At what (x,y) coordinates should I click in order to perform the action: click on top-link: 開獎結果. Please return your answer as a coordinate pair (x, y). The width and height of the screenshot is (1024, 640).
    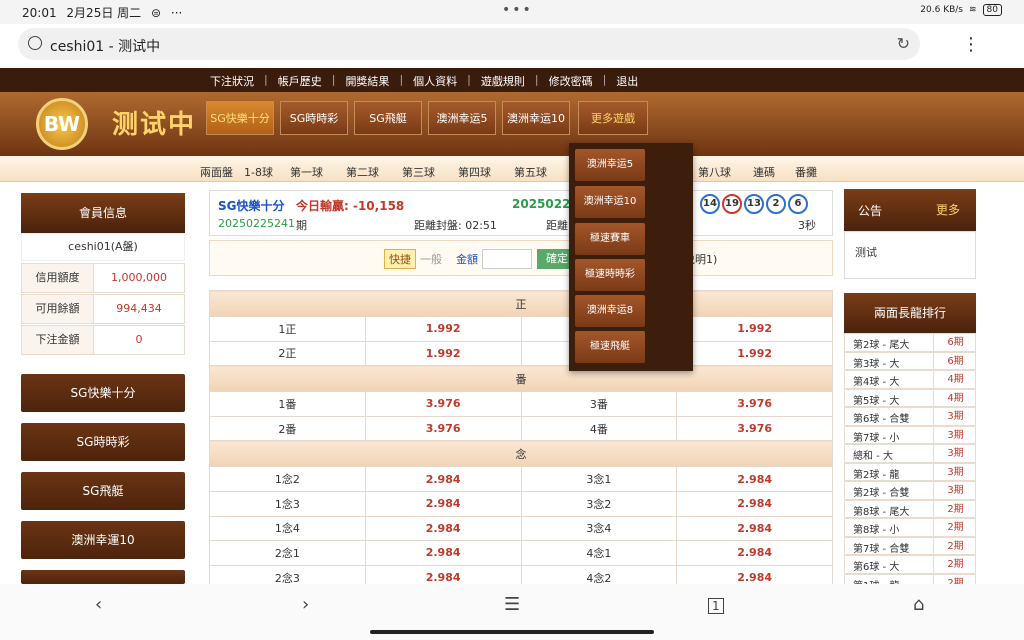
    Looking at the image, I should click on (367, 81).